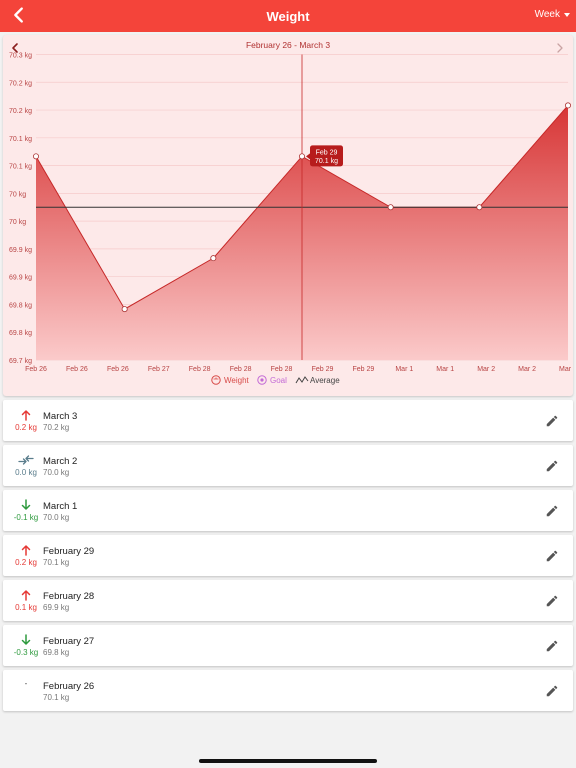  Describe the element at coordinates (69, 596) in the screenshot. I see `entry-date: February 28` at that location.